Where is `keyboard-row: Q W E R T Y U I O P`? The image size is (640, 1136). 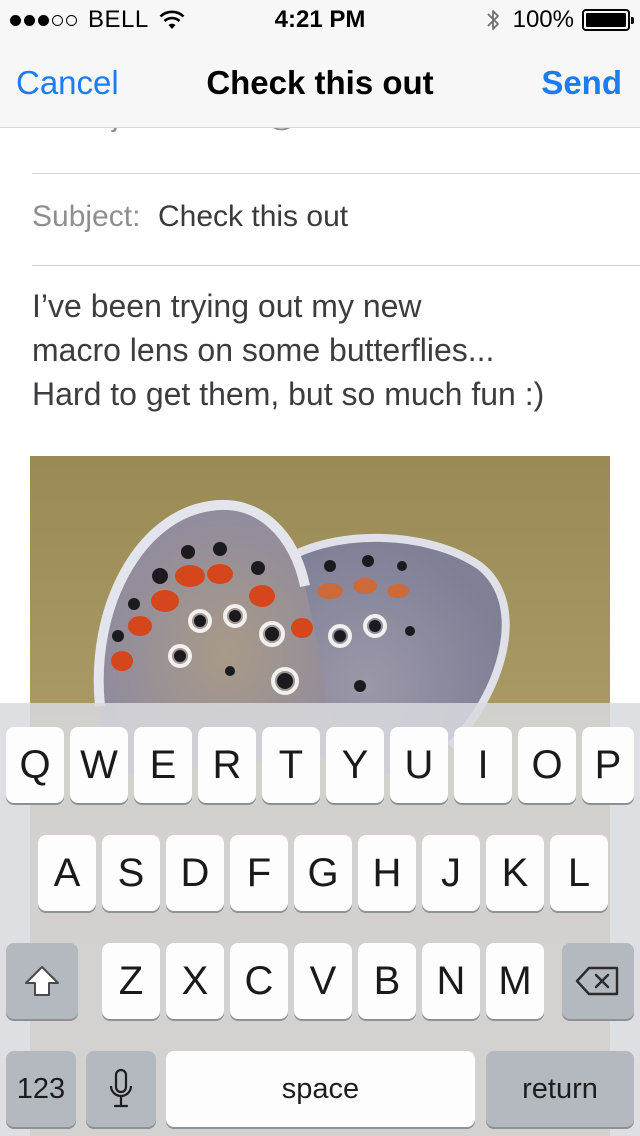 keyboard-row: Q W E R T Y U I O P is located at coordinates (320, 766).